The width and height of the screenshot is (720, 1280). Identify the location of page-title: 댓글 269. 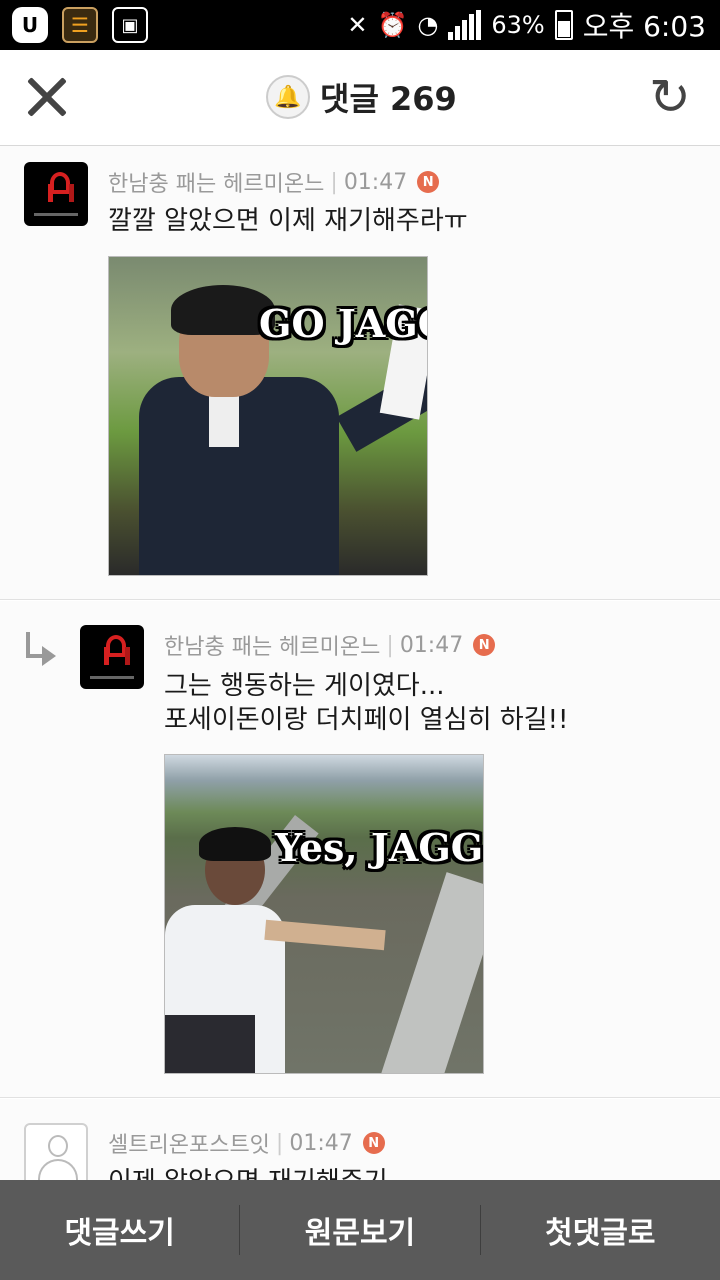
(388, 99).